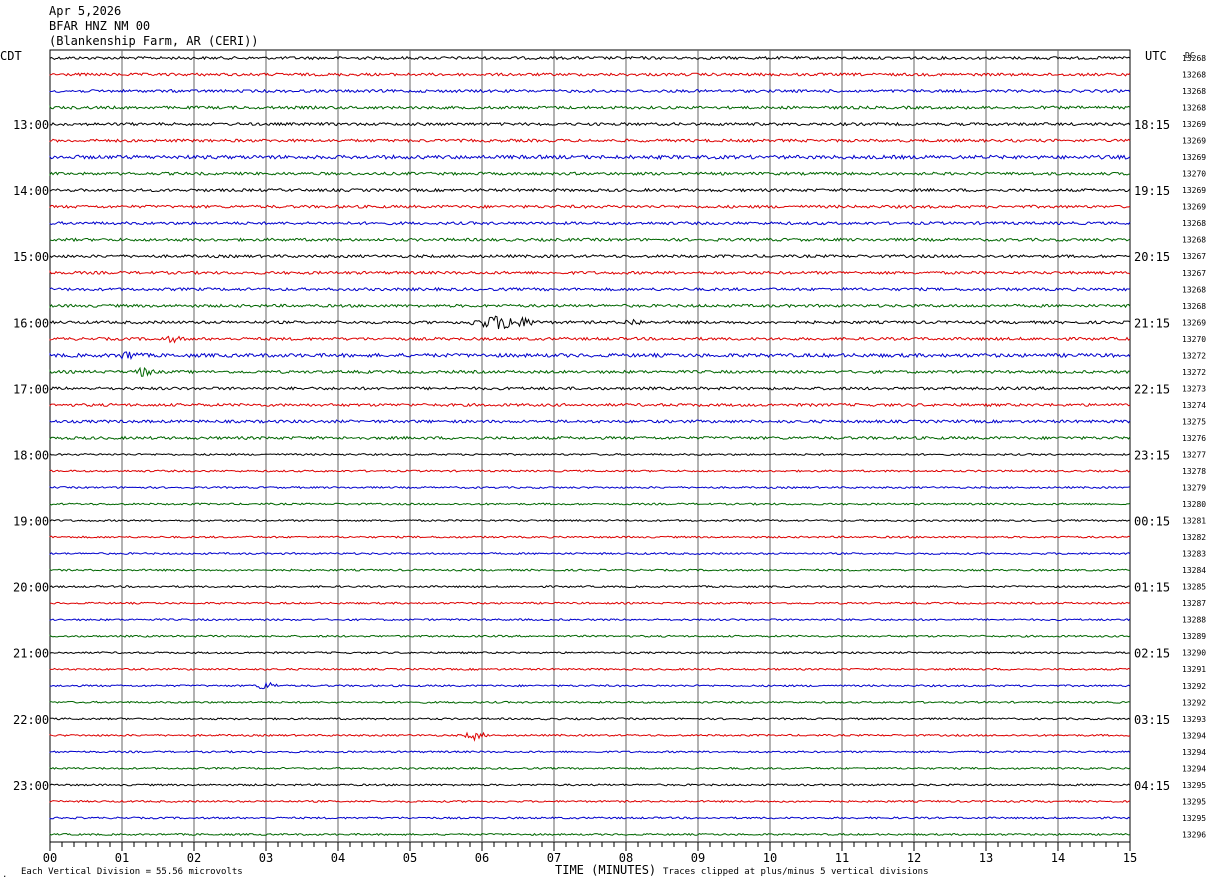 The height and width of the screenshot is (886, 1210). I want to click on dc-offset-label: 13295, so click(1194, 785).